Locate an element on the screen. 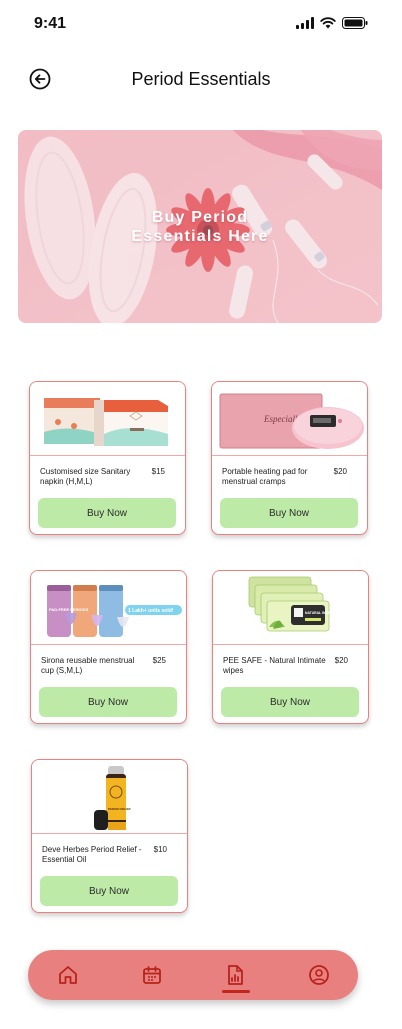  battery-icon is located at coordinates (355, 23).